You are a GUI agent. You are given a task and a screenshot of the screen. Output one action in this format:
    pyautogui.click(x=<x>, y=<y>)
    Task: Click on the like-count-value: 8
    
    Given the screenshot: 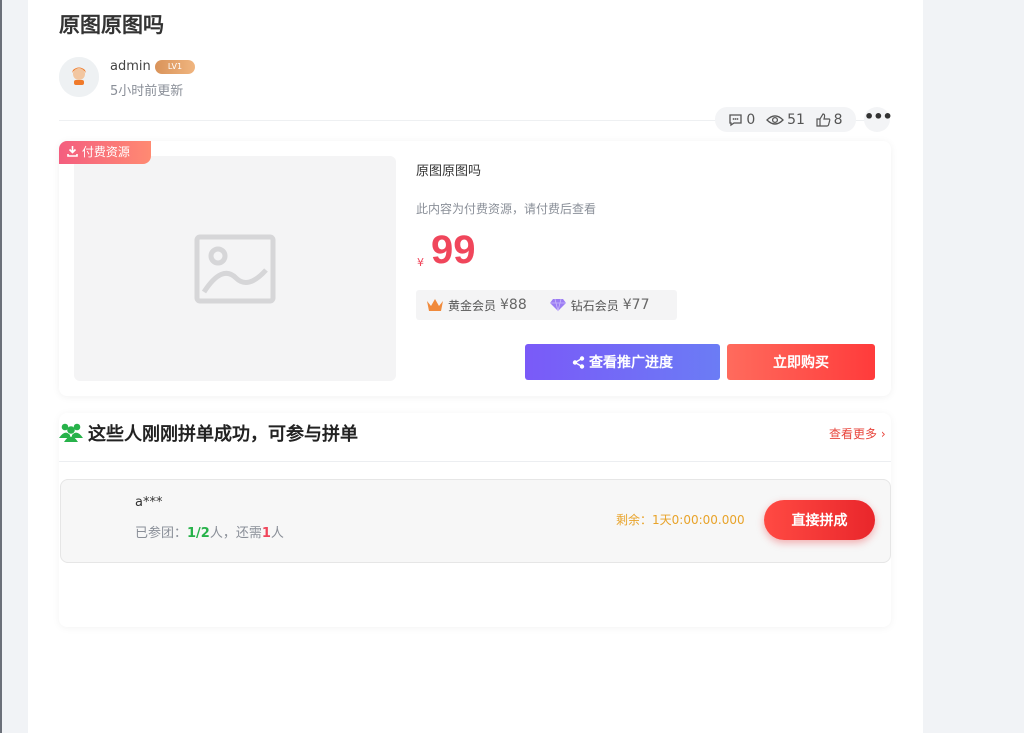 What is the action you would take?
    pyautogui.click(x=838, y=119)
    